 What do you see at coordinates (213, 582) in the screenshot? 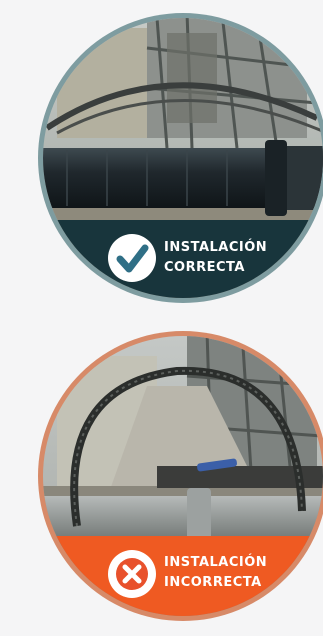
I see `status-line2: INCORRECTA` at bounding box center [213, 582].